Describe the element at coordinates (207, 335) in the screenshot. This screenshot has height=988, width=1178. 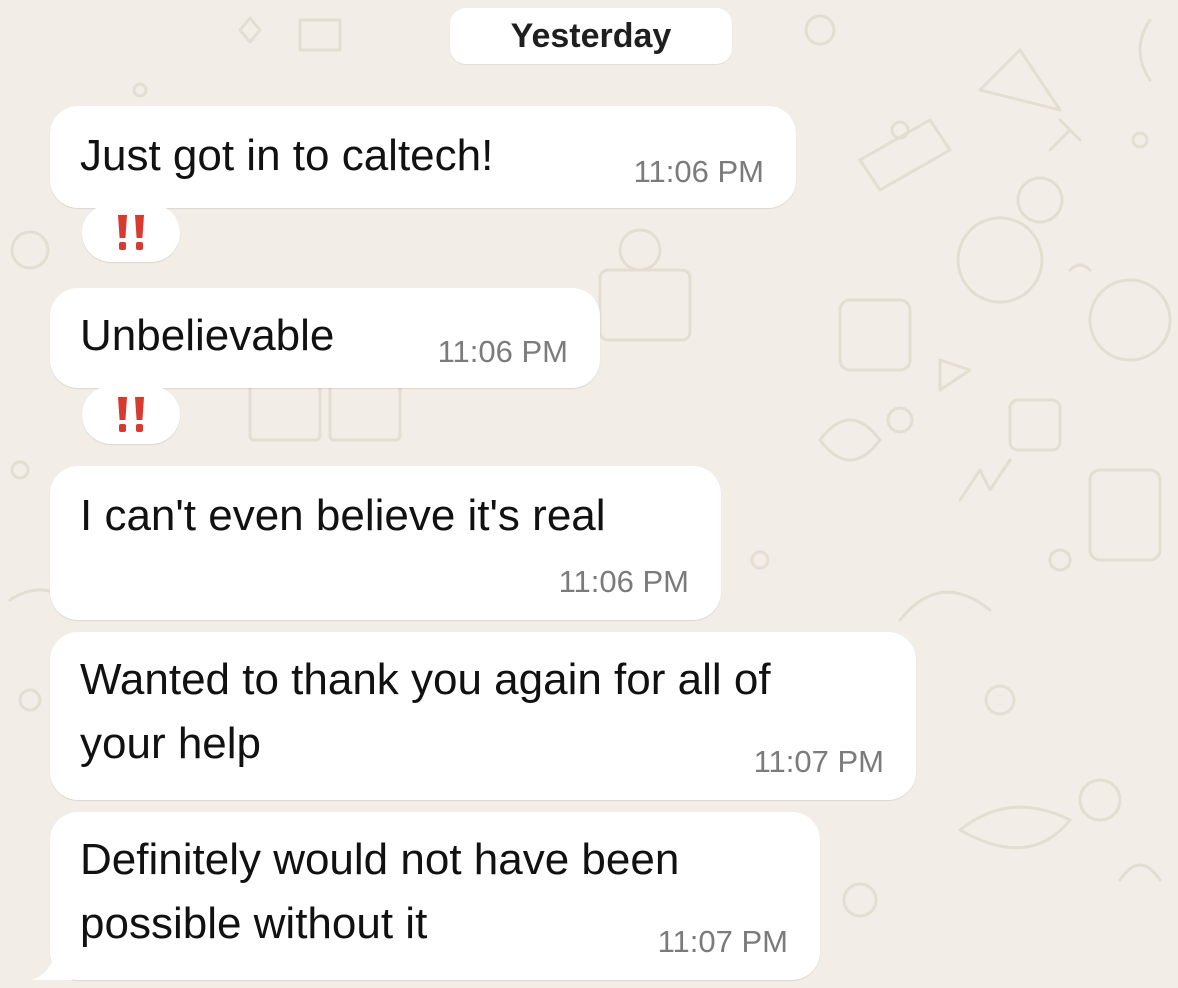
I see `message-text: Unbelievable` at that location.